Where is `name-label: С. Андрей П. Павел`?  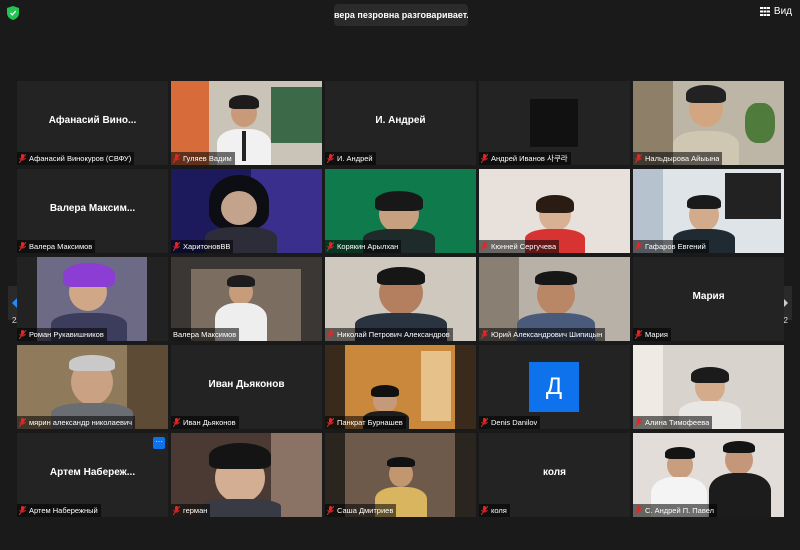
name-label: С. Андрей П. Павел is located at coordinates (675, 510).